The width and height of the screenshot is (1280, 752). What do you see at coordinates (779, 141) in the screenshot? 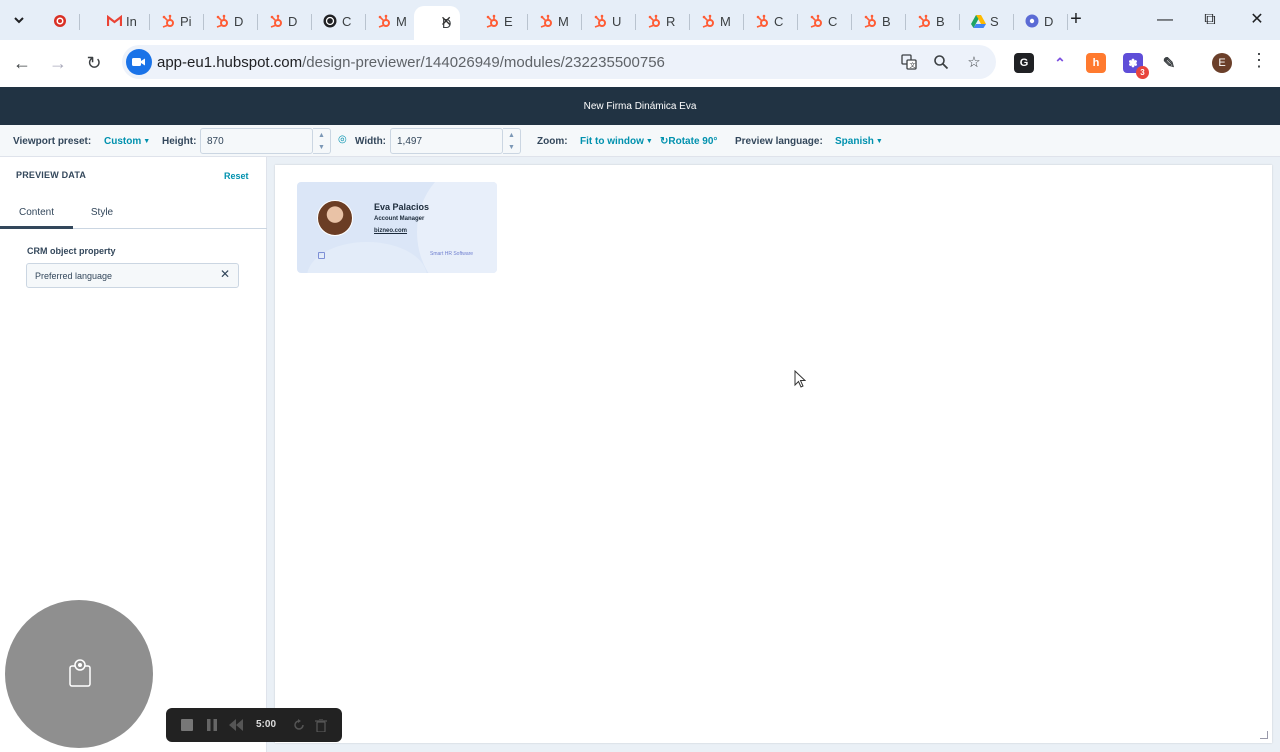
I see `preview-language-label: Preview language:` at bounding box center [779, 141].